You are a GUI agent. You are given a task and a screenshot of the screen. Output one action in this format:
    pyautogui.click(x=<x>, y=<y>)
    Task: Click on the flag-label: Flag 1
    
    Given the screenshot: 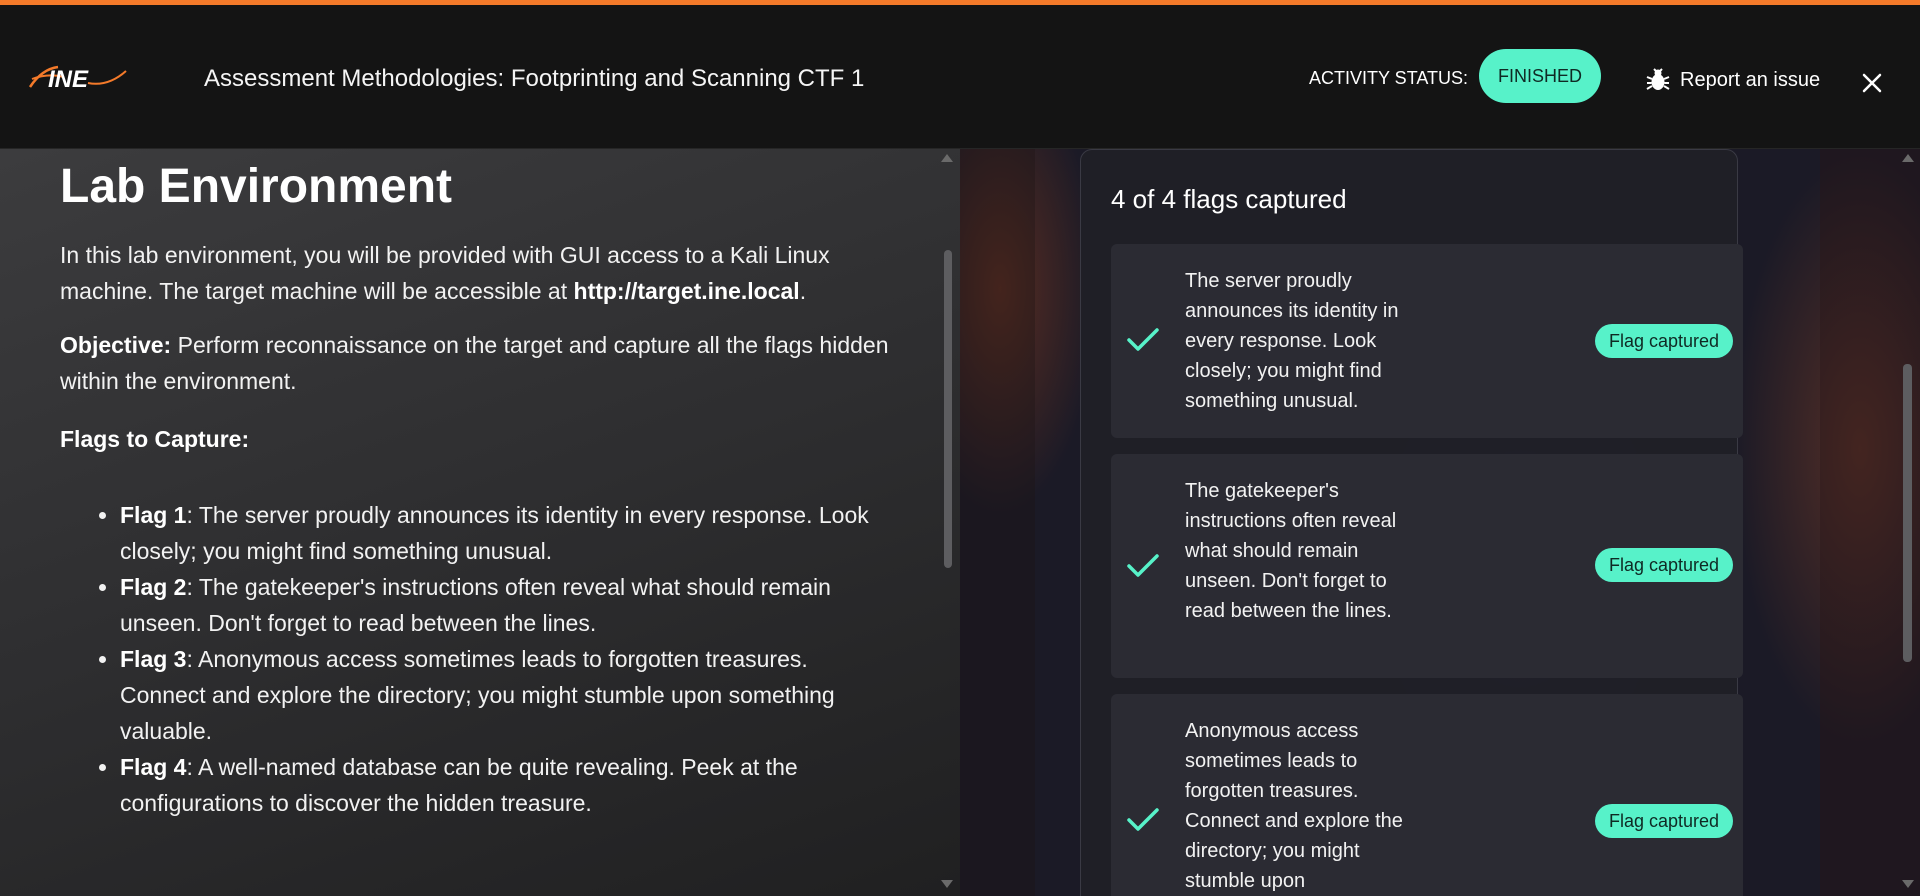 What is the action you would take?
    pyautogui.click(x=153, y=515)
    